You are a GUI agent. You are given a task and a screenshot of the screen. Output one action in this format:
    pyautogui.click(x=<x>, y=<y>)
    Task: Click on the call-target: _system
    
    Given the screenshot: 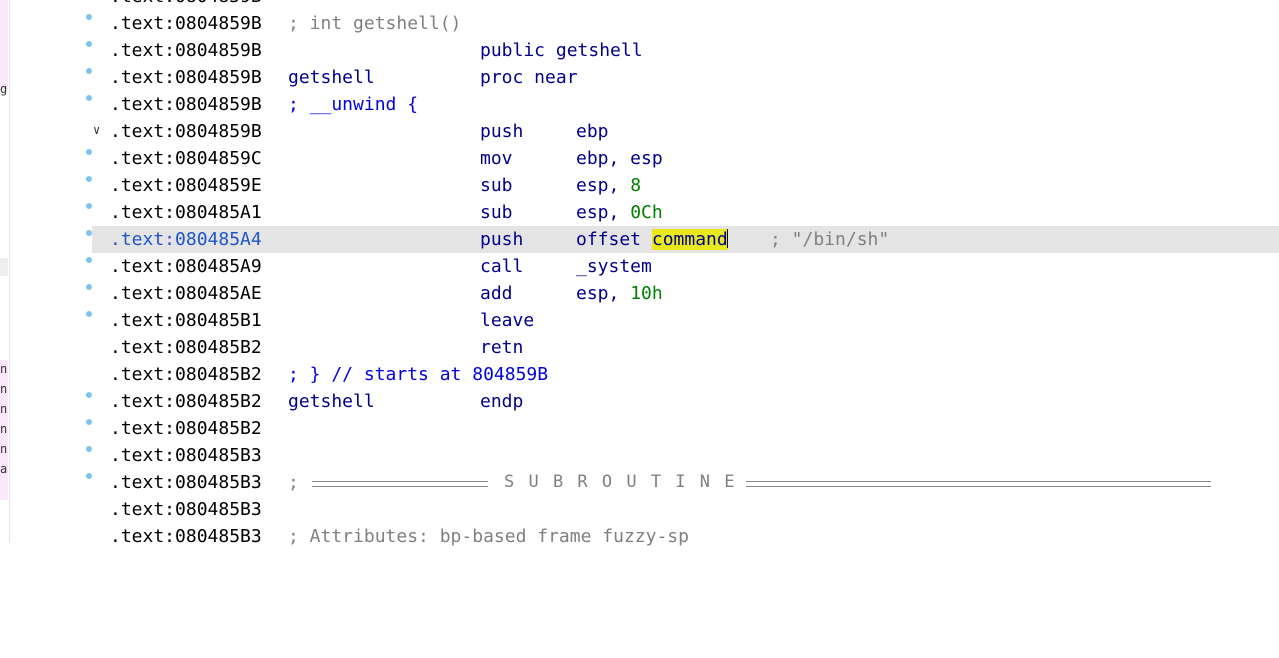 What is the action you would take?
    pyautogui.click(x=614, y=266)
    